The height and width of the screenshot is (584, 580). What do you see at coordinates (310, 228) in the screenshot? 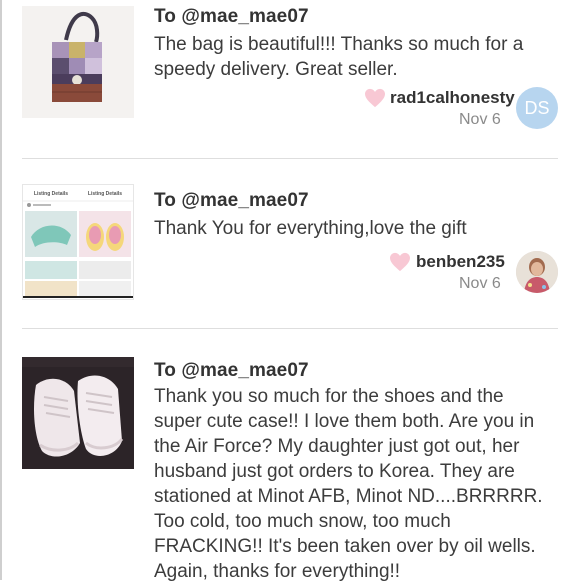
I see `comment-message: Thank You for everything,love the gift` at bounding box center [310, 228].